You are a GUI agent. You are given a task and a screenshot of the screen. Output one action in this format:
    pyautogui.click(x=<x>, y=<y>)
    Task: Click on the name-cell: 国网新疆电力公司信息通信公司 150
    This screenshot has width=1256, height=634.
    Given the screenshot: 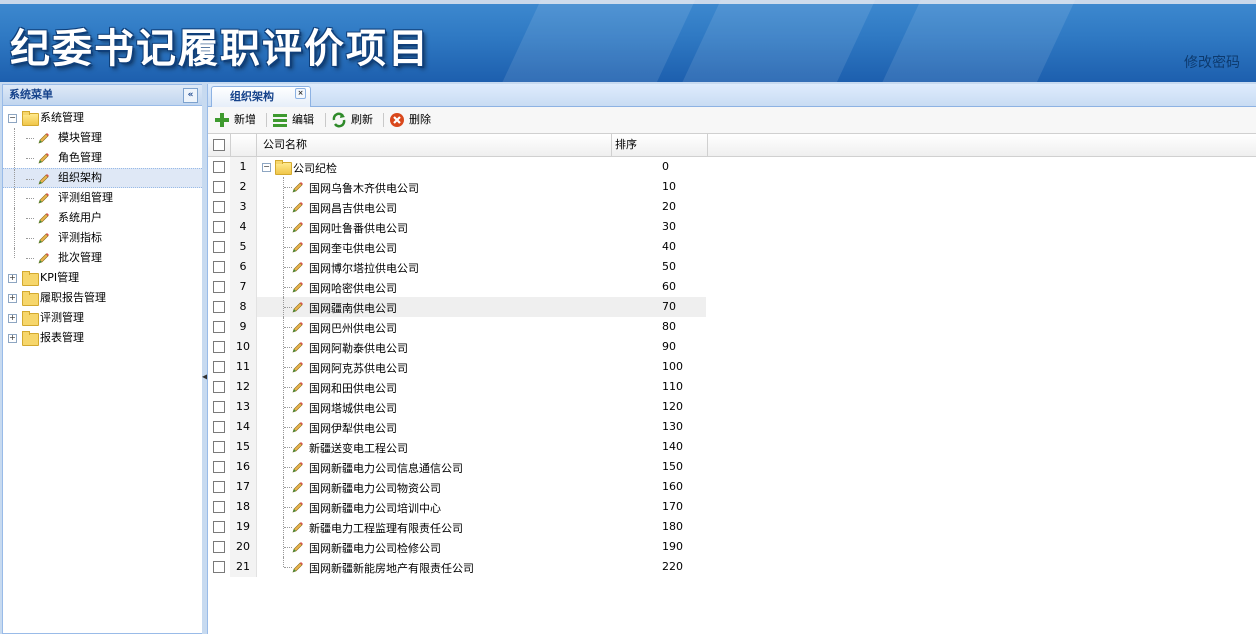 What is the action you would take?
    pyautogui.click(x=481, y=467)
    